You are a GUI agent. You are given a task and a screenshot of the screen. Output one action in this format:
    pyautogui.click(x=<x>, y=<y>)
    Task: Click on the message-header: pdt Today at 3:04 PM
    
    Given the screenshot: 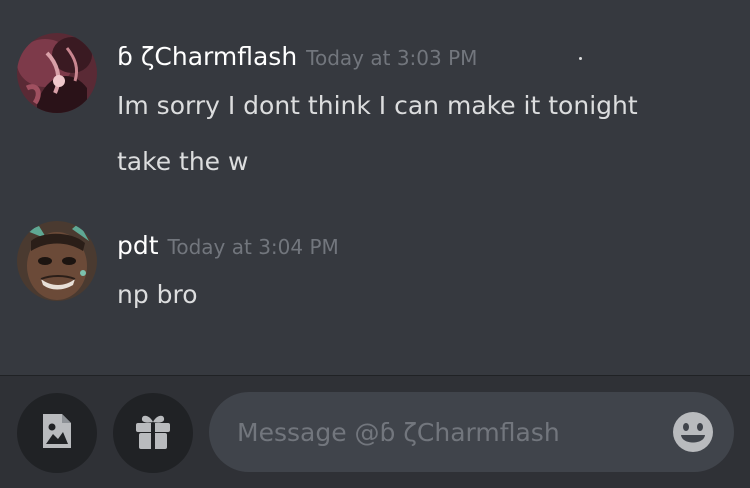 What is the action you would take?
    pyautogui.click(x=228, y=245)
    